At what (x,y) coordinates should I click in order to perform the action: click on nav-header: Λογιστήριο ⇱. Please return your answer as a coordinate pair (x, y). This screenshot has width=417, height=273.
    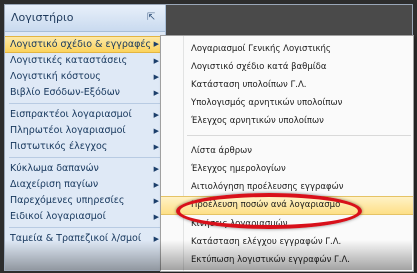
    Looking at the image, I should click on (85, 18).